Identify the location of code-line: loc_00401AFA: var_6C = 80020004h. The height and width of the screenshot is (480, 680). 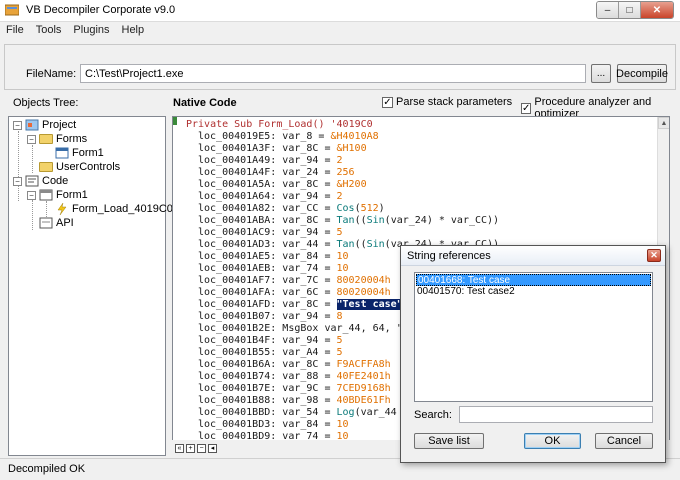
(294, 292).